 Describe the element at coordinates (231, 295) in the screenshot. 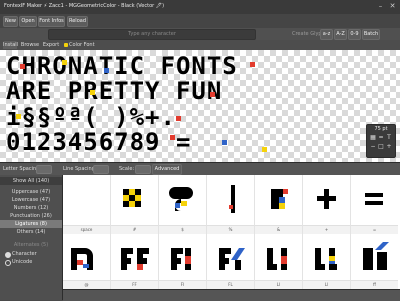

I see `status-bar` at that location.